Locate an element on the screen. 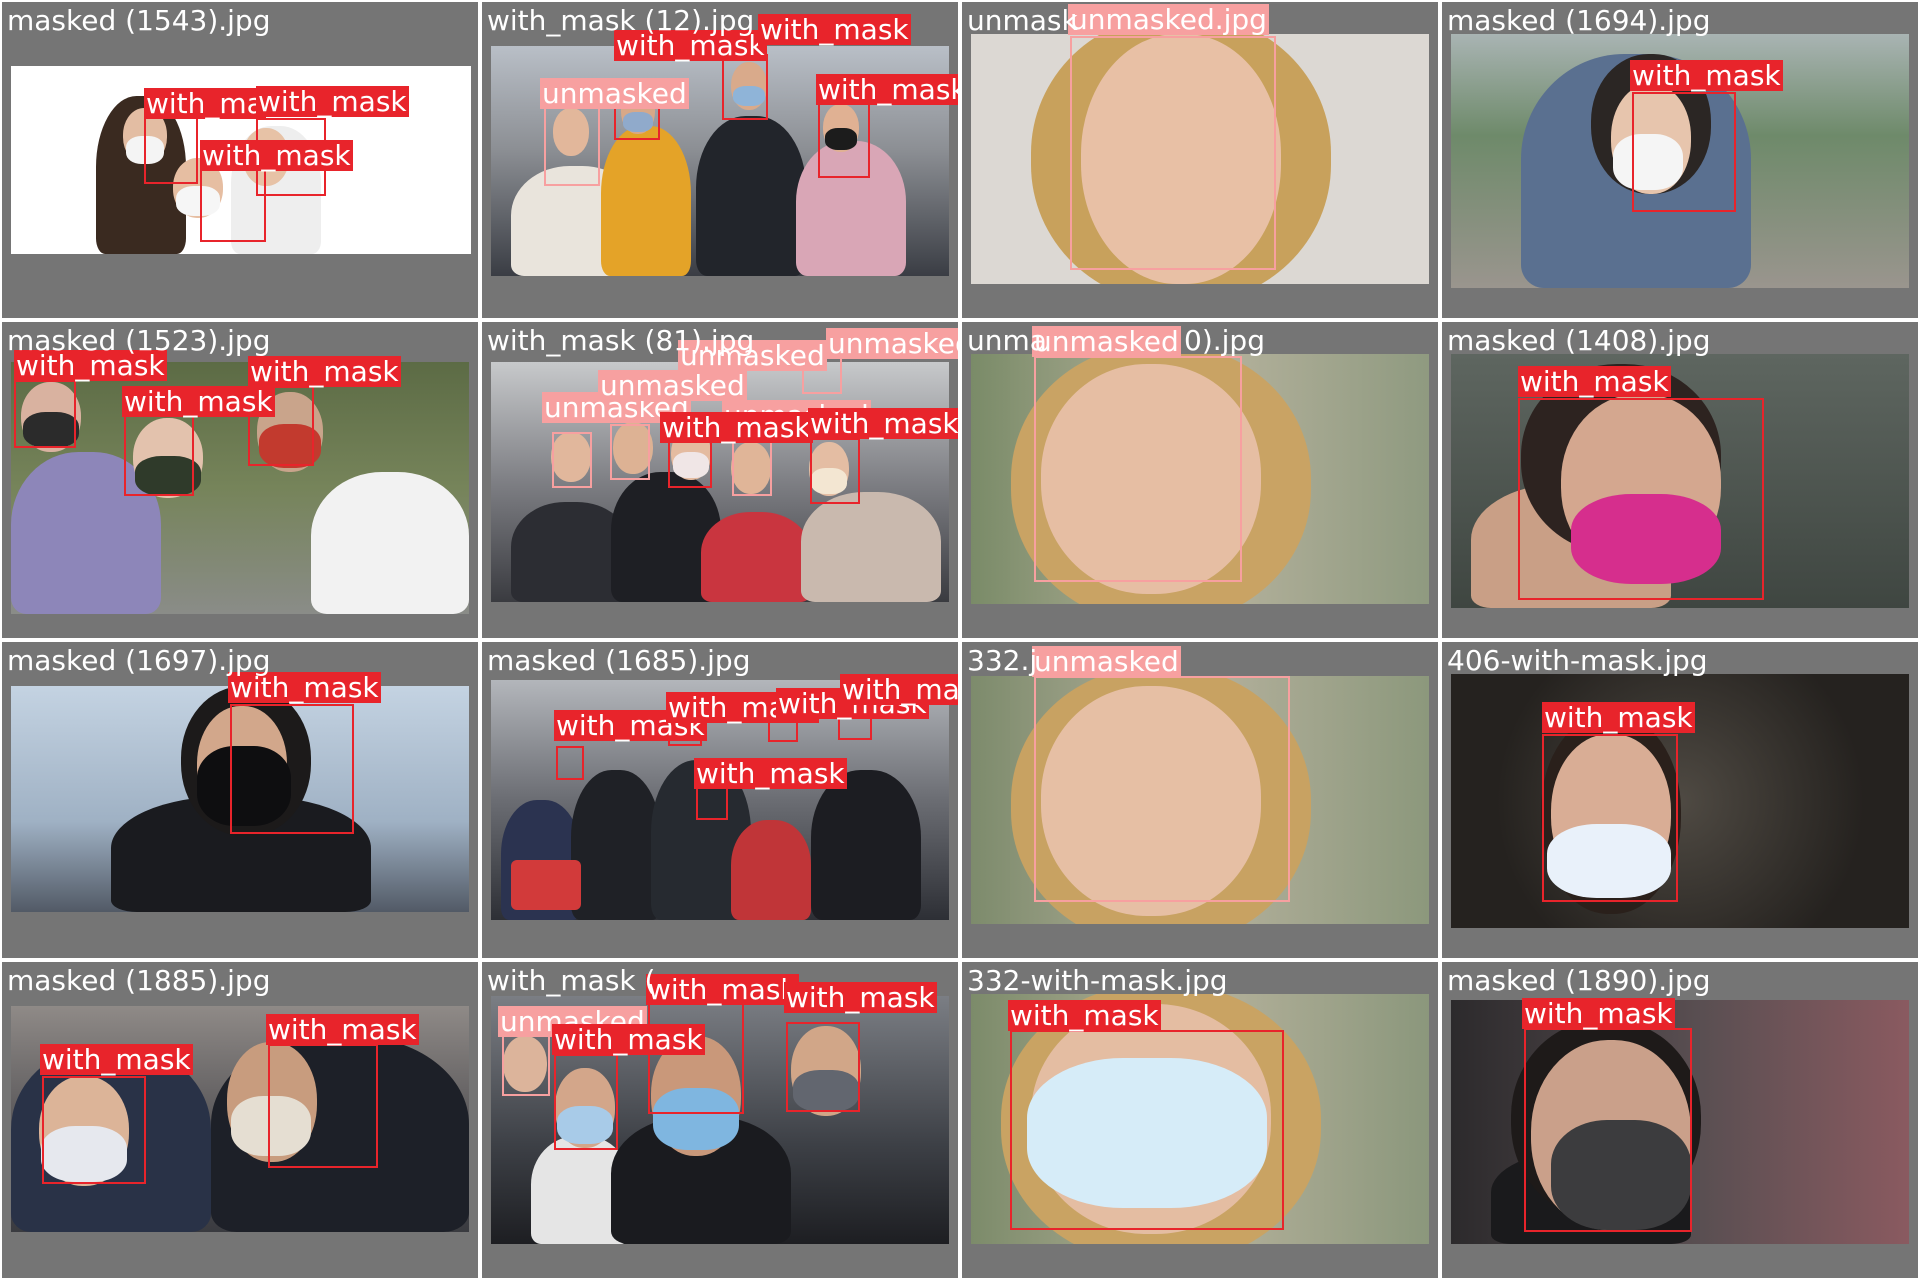 Image resolution: width=1920 pixels, height=1280 pixels. tile-filename: masked (1890).jpg is located at coordinates (1579, 980).